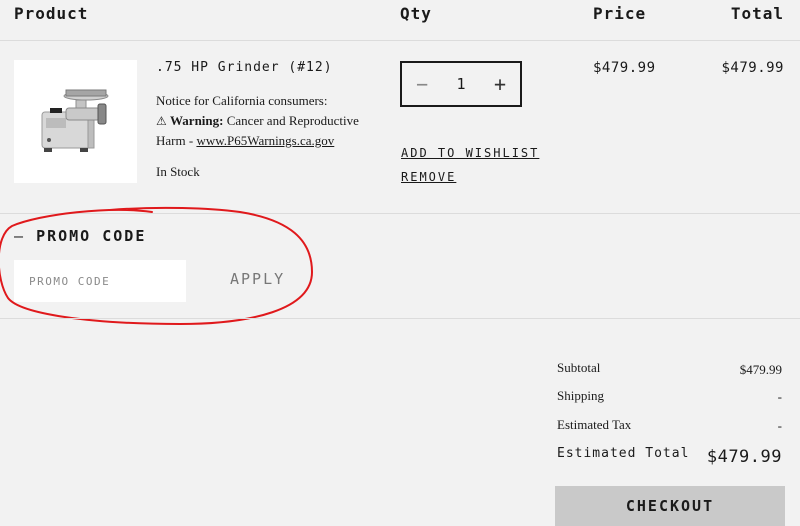 The width and height of the screenshot is (800, 526). I want to click on quantity-value: 1, so click(461, 84).